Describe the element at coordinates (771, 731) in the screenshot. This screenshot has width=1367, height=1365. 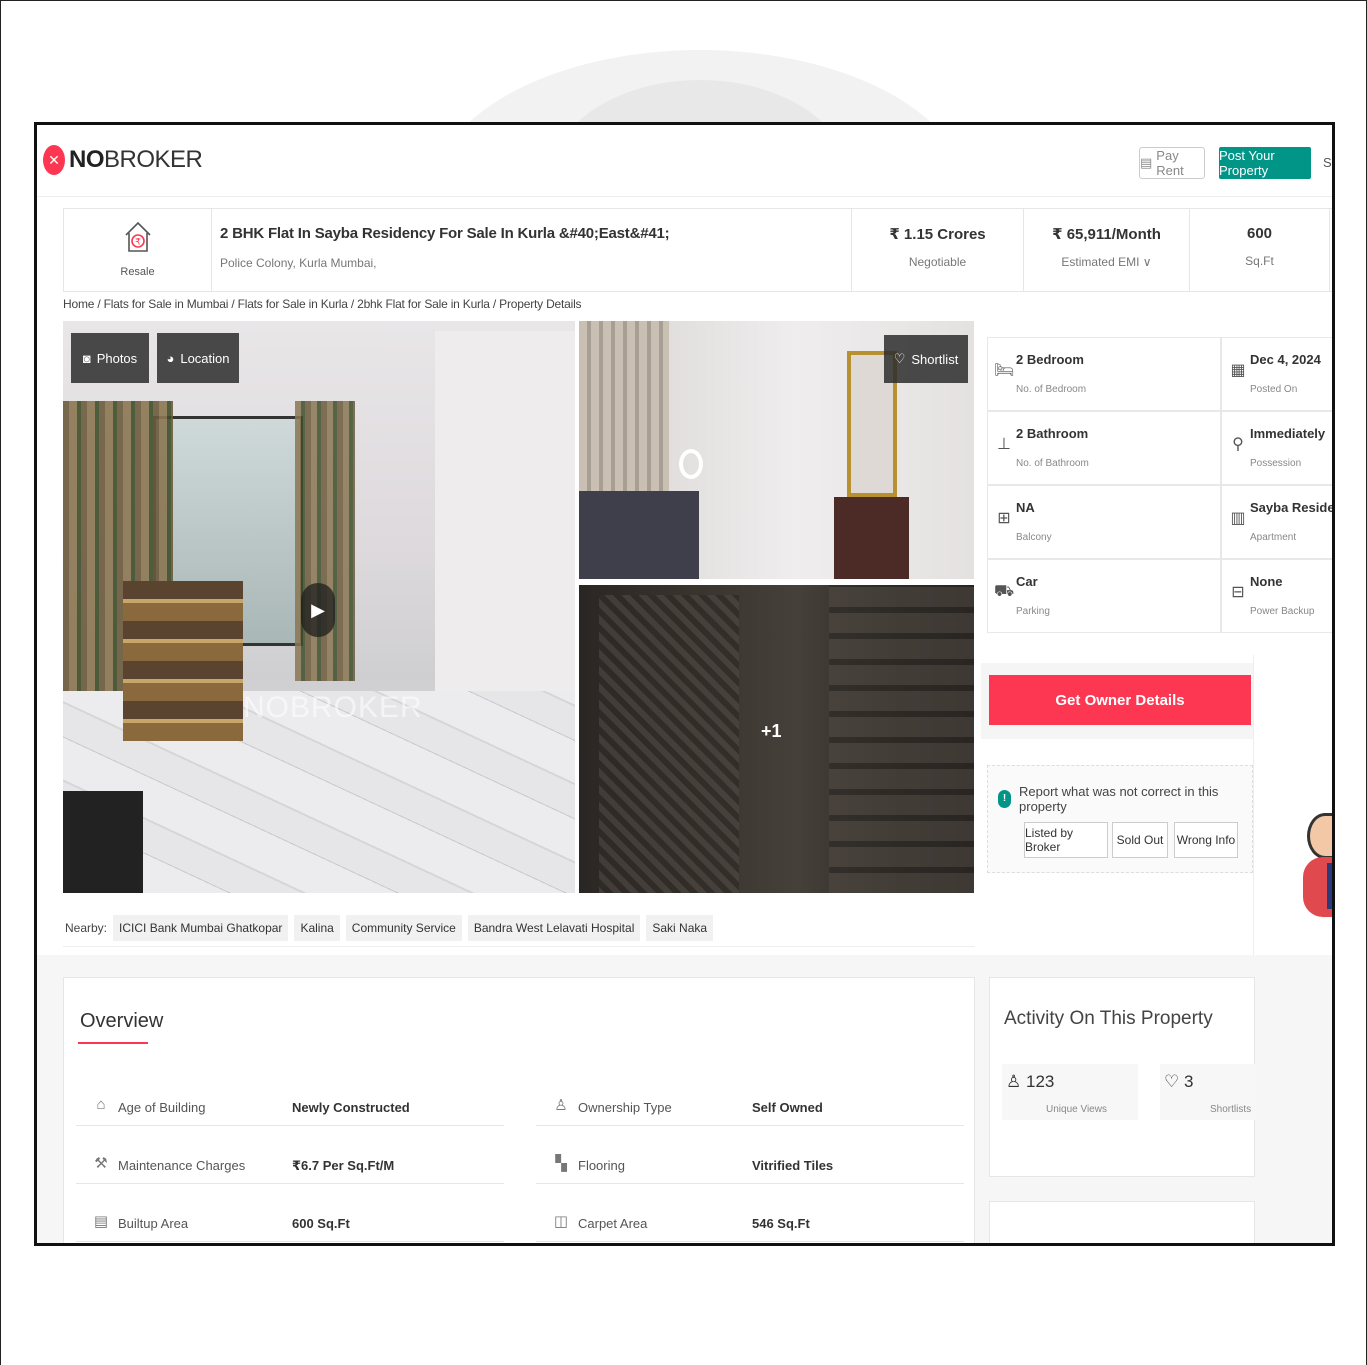
I see `more-photos-count: +1` at that location.